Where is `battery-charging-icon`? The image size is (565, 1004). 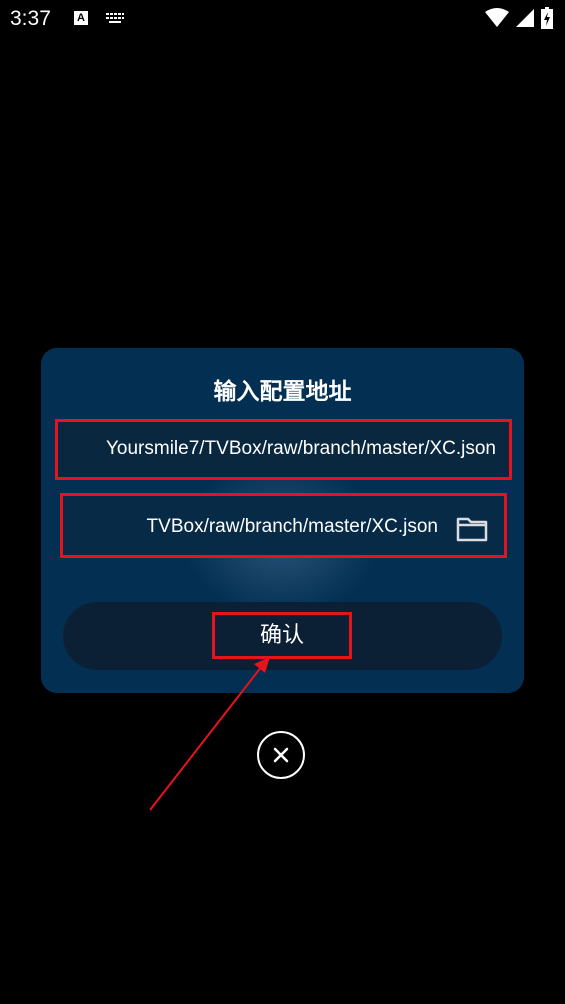 battery-charging-icon is located at coordinates (547, 18).